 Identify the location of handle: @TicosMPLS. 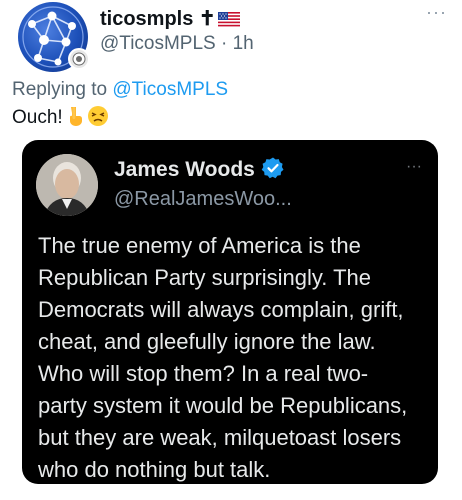
(158, 43).